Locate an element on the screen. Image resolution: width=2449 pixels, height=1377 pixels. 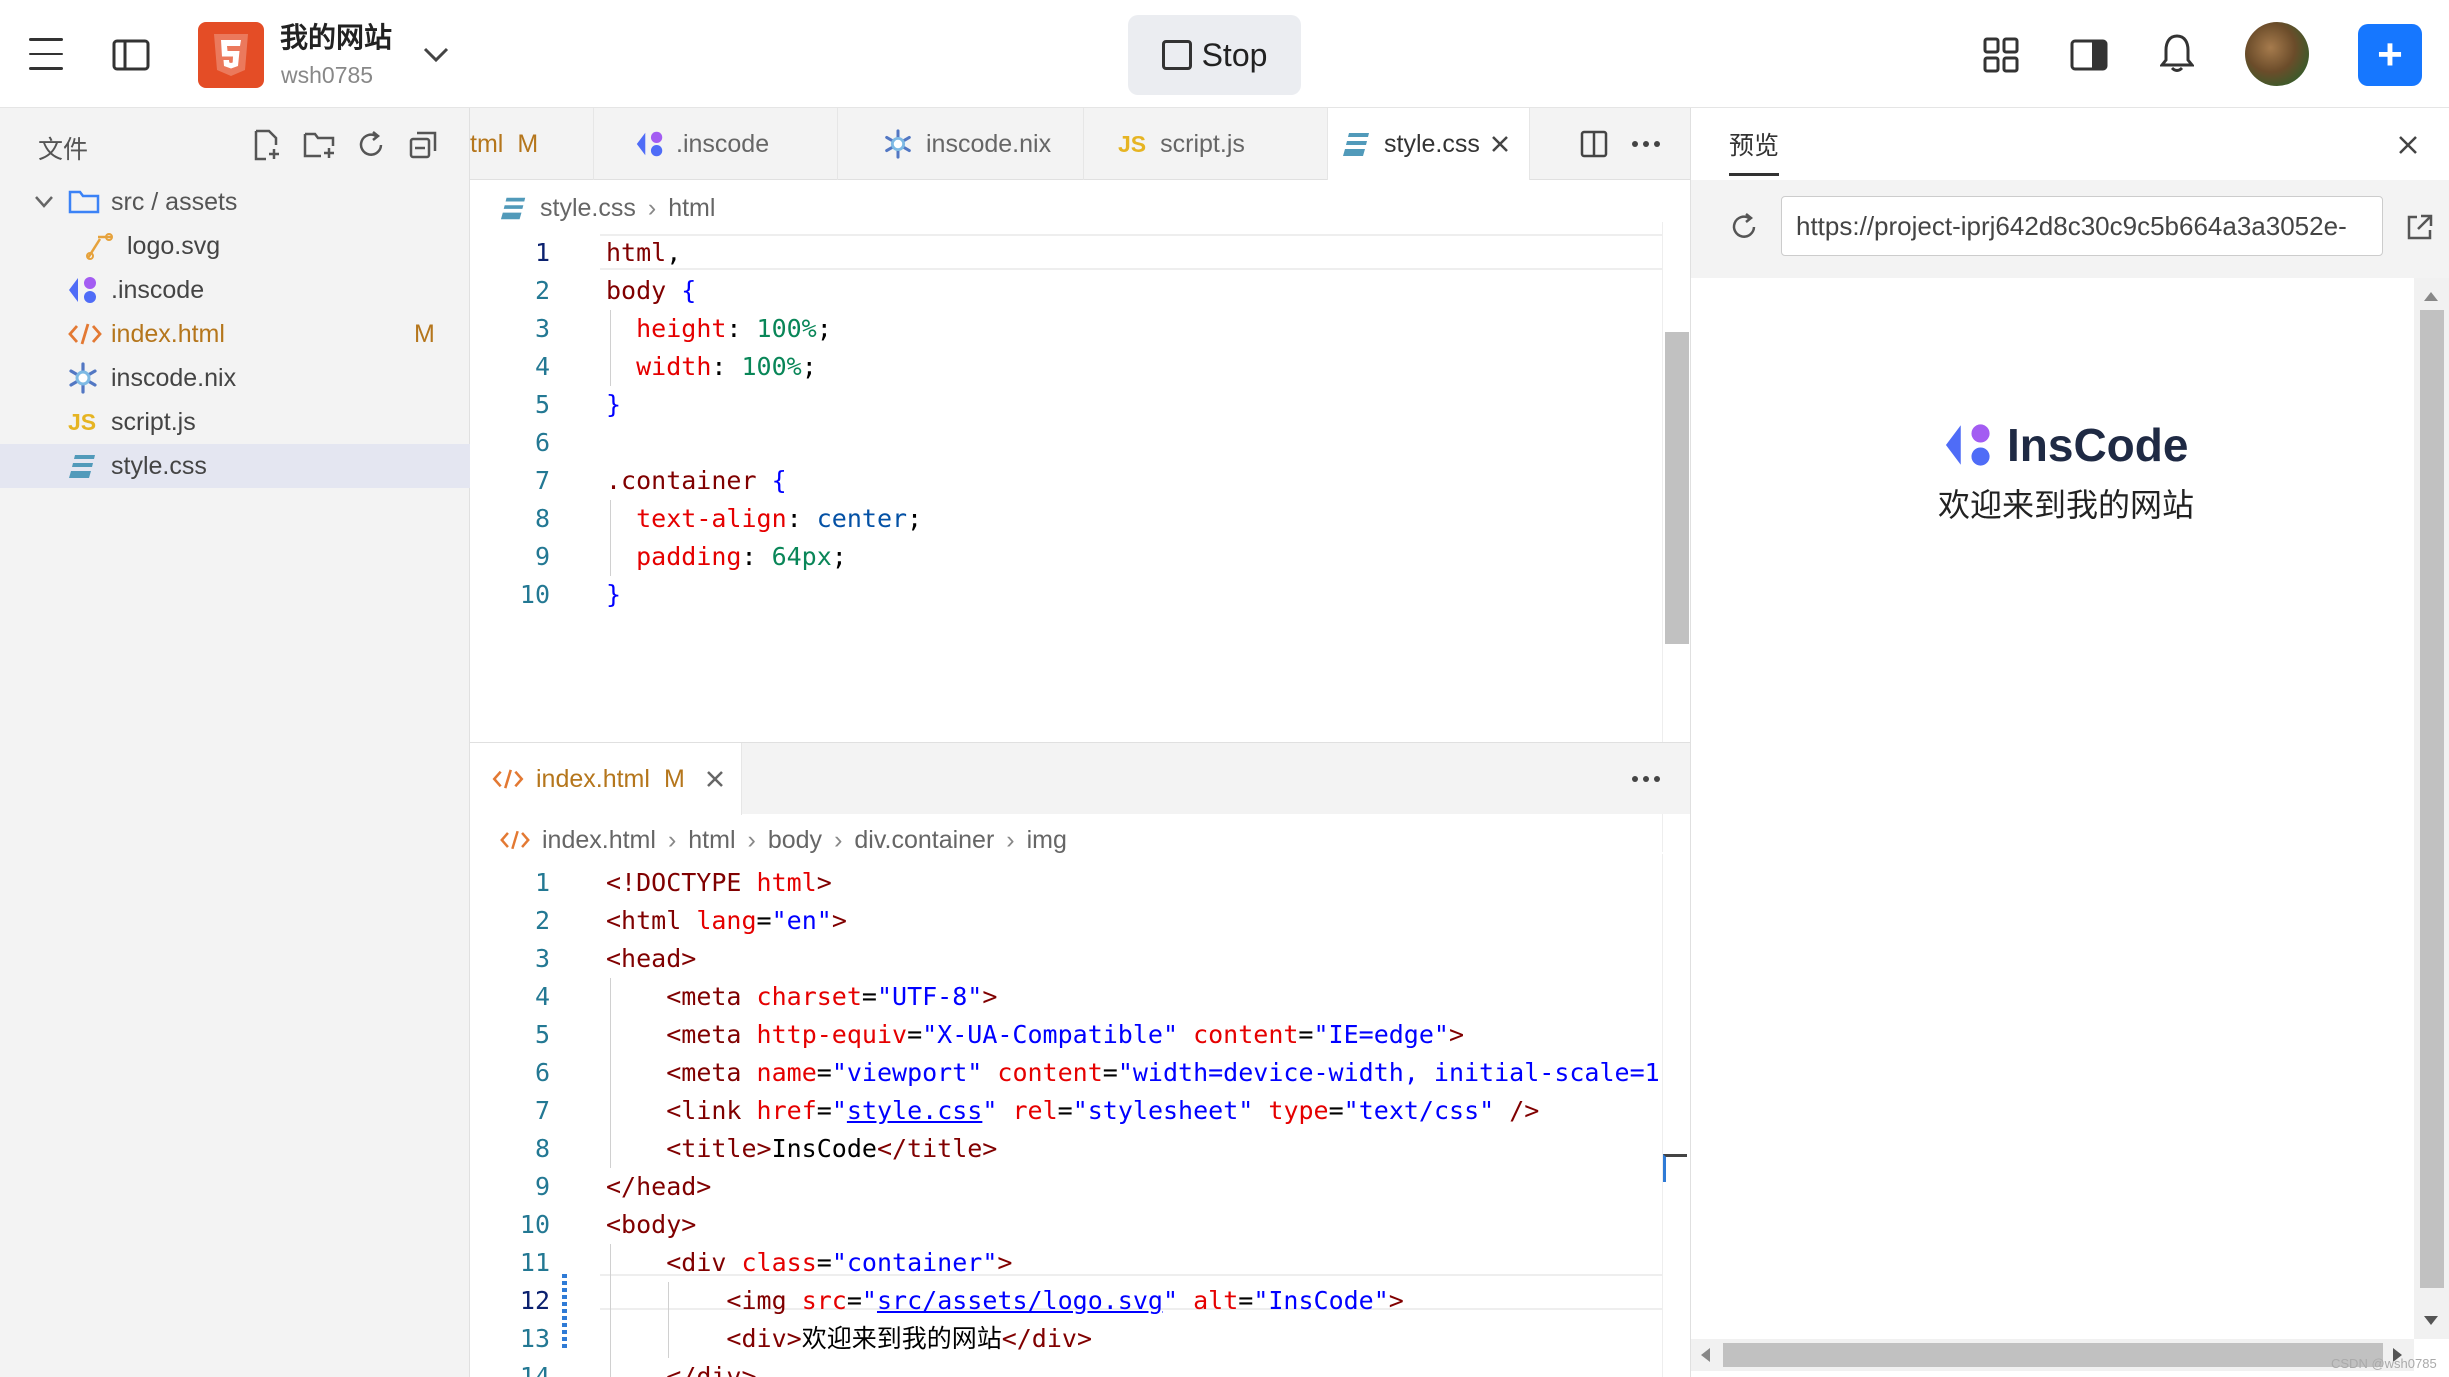
git-change-gutter is located at coordinates (564, 1312).